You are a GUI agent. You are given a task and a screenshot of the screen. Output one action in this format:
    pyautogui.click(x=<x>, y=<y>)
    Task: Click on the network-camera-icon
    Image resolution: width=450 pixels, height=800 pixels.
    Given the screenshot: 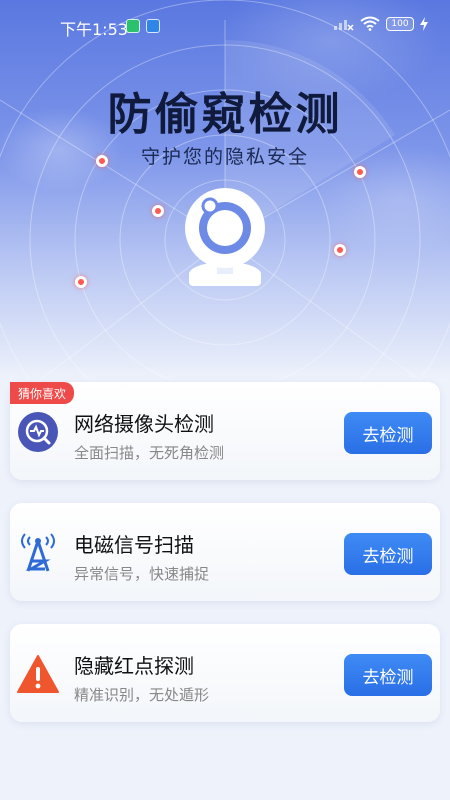 What is the action you would take?
    pyautogui.click(x=38, y=432)
    